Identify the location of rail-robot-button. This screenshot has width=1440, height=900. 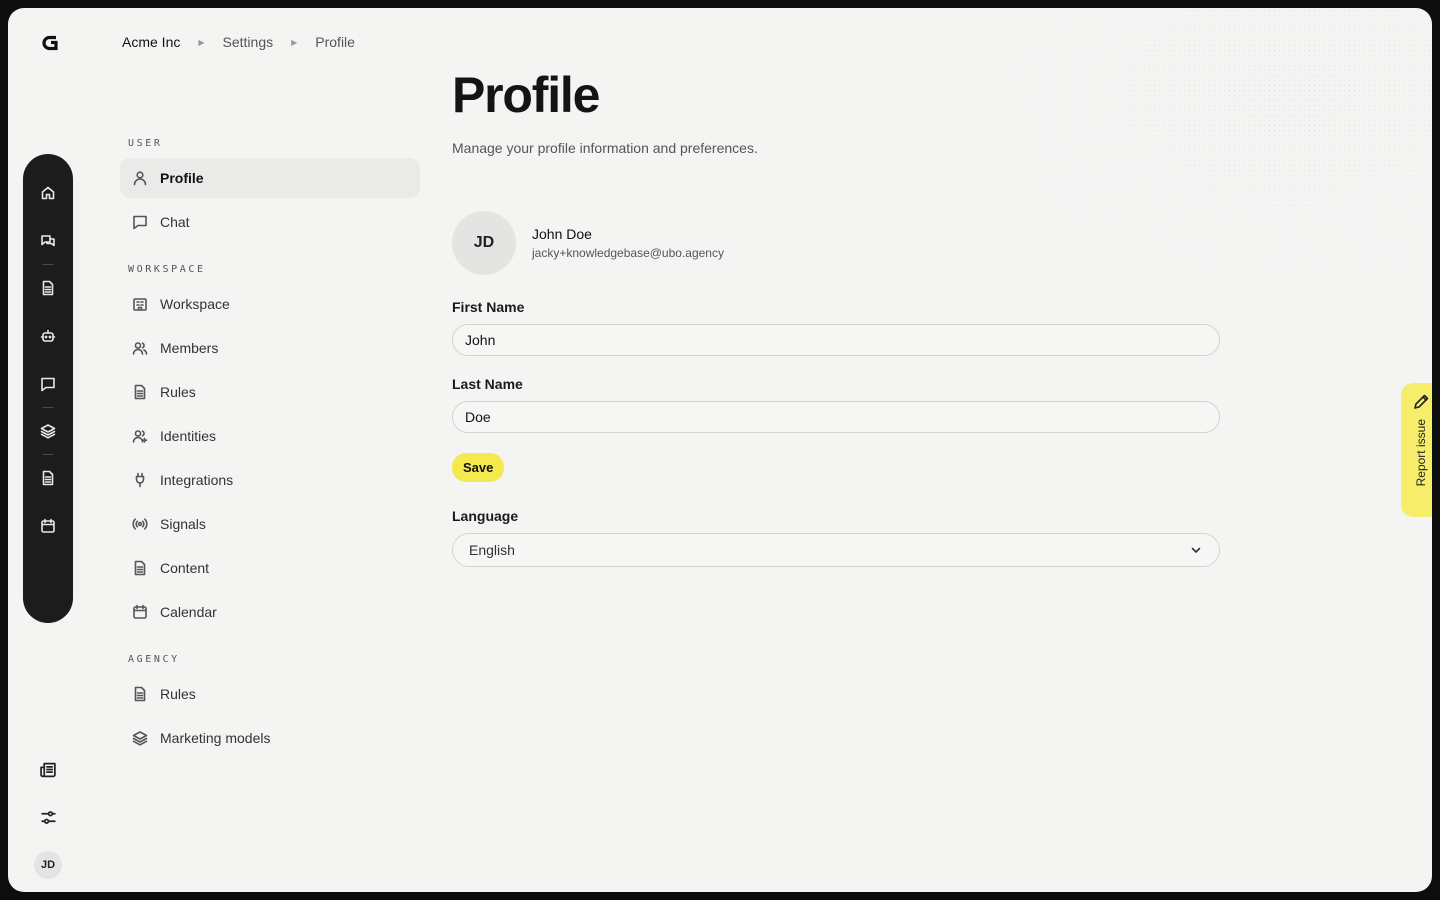
(48, 336).